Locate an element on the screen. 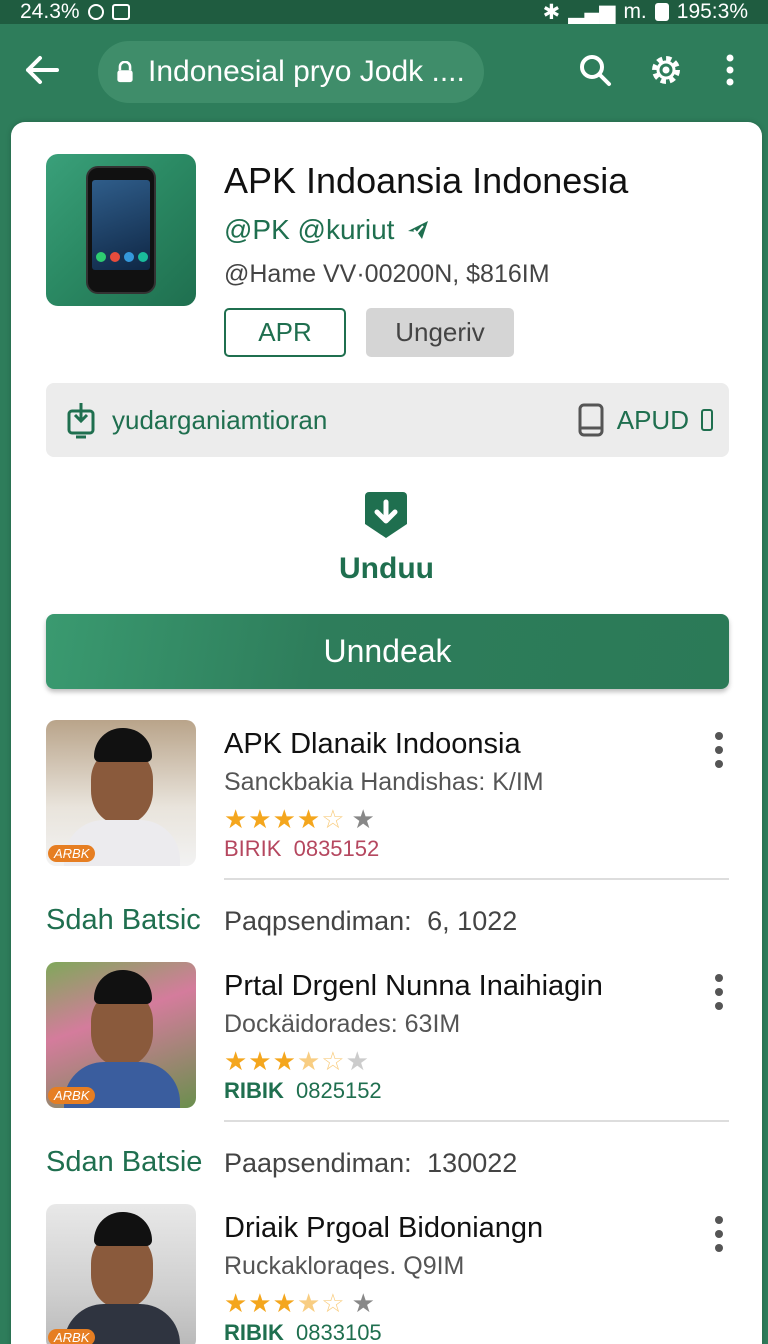  section-header: Sdah Batsic Paqpsendiman: 6, 1022 is located at coordinates (387, 924).